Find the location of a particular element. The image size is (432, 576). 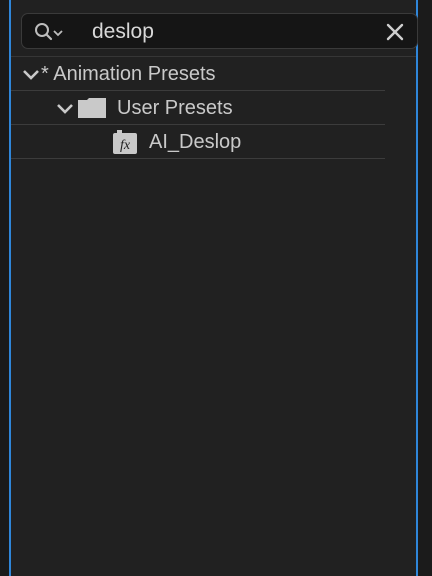

search-icon is located at coordinates (49, 32).